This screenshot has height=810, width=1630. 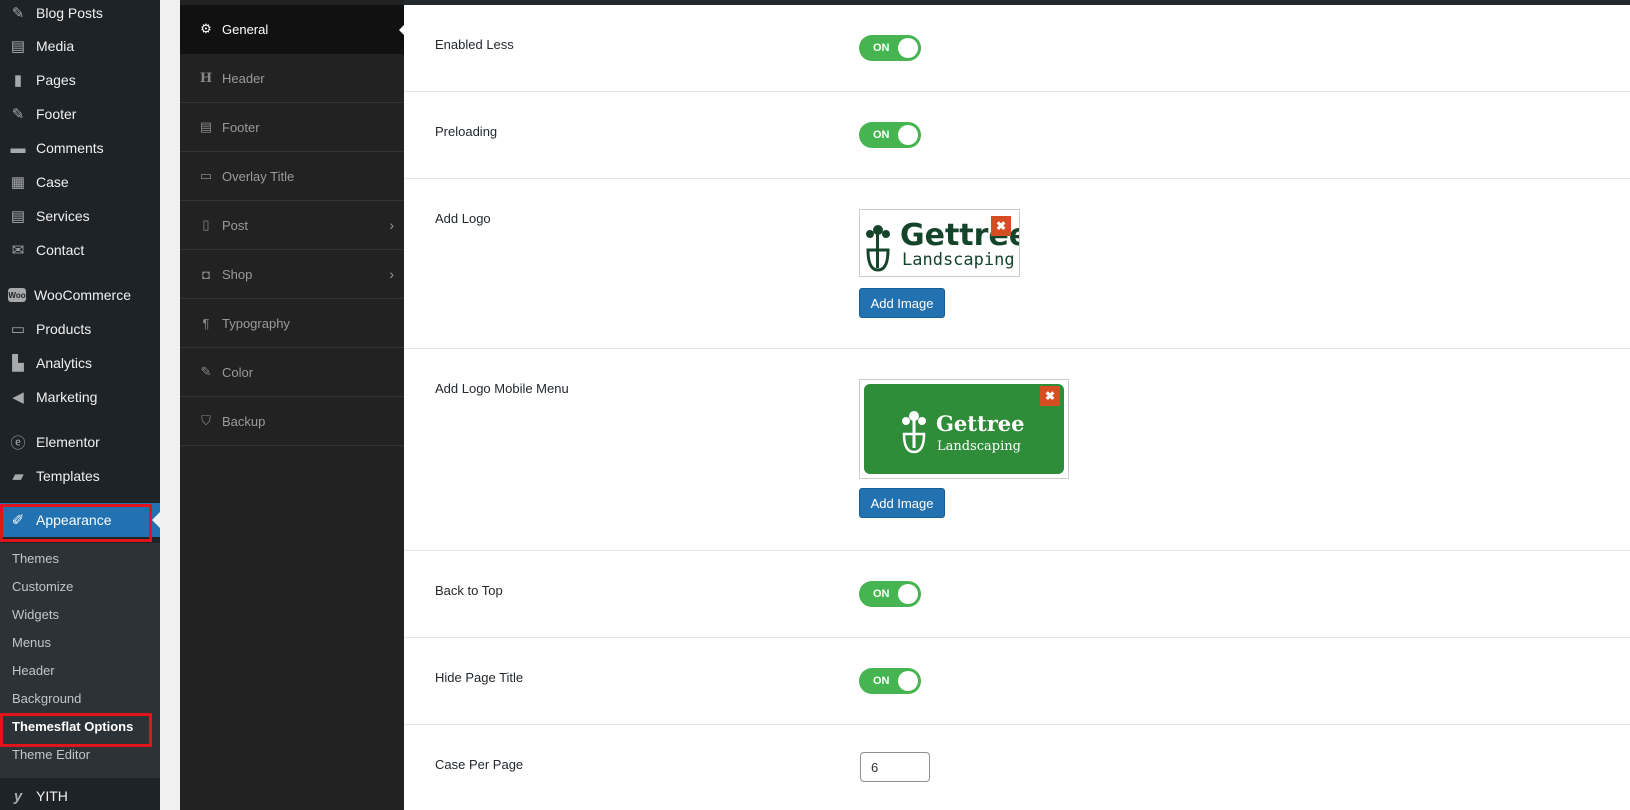 What do you see at coordinates (80, 15) in the screenshot?
I see `menu-item-blog-posts: ✎ Blog Posts` at bounding box center [80, 15].